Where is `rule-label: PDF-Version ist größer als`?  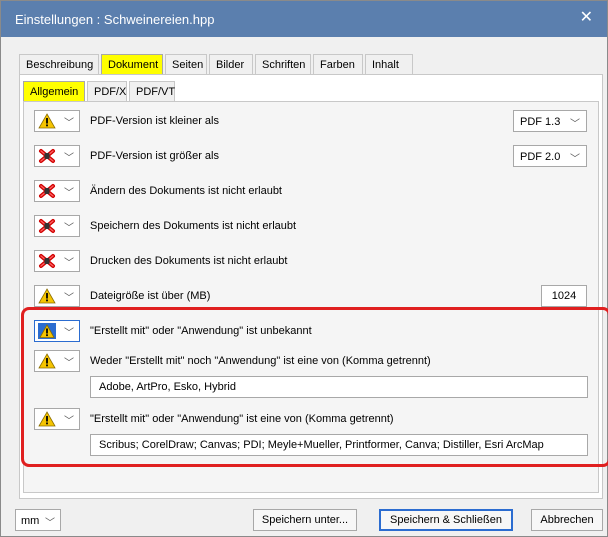 rule-label: PDF-Version ist größer als is located at coordinates (154, 156).